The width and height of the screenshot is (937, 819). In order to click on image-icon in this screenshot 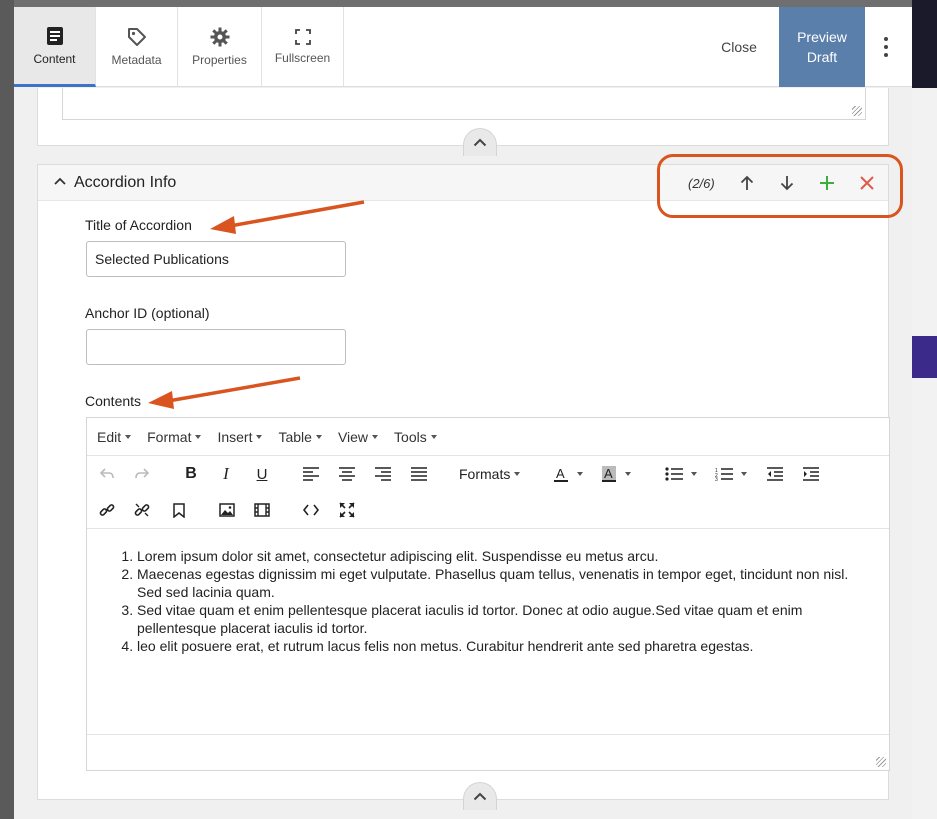, I will do `click(227, 510)`.